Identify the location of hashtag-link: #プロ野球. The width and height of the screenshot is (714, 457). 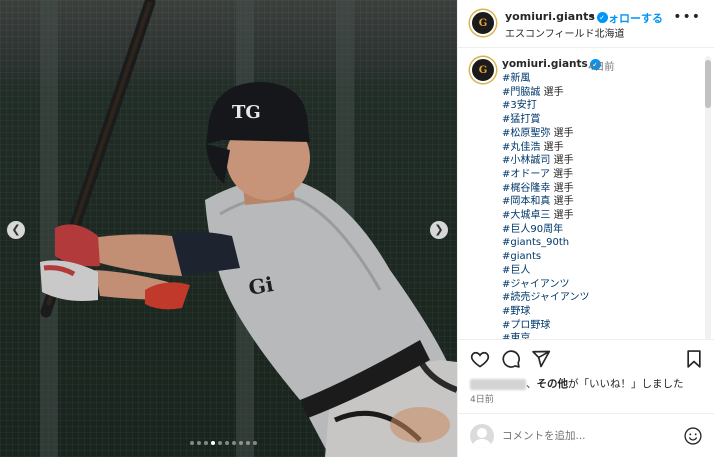
(526, 325).